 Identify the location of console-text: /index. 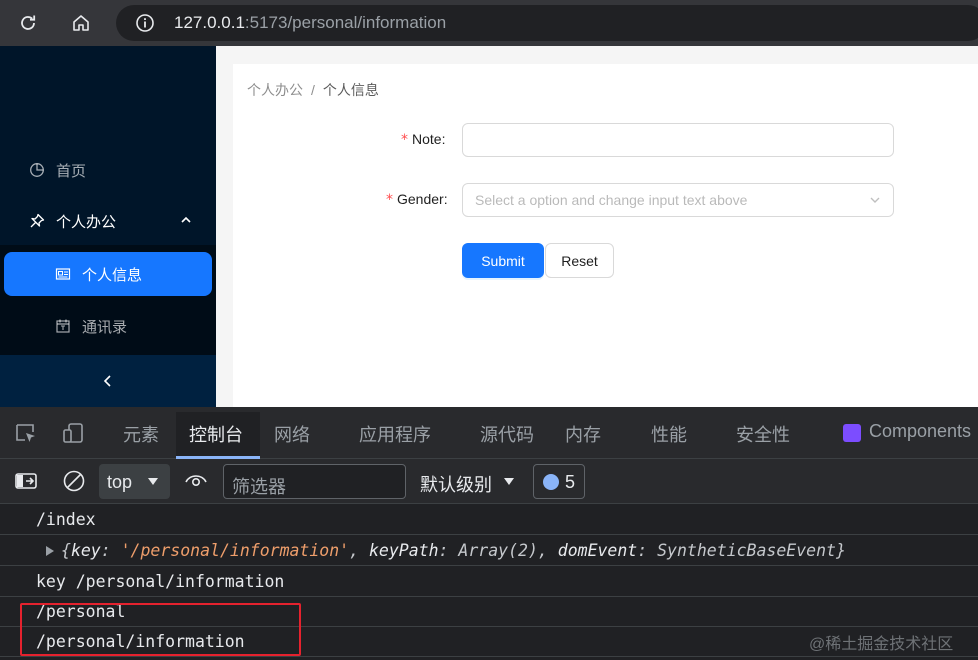
(66, 519).